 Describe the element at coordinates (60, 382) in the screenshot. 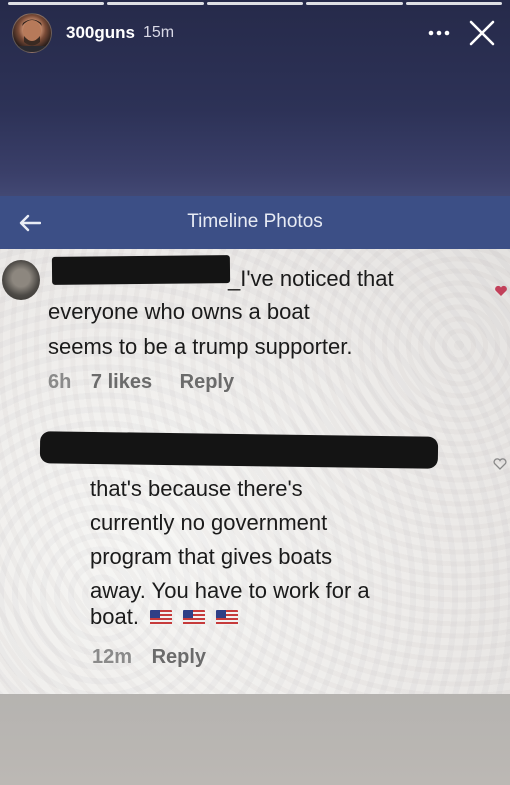

I see `comment-1-time: 6h` at that location.